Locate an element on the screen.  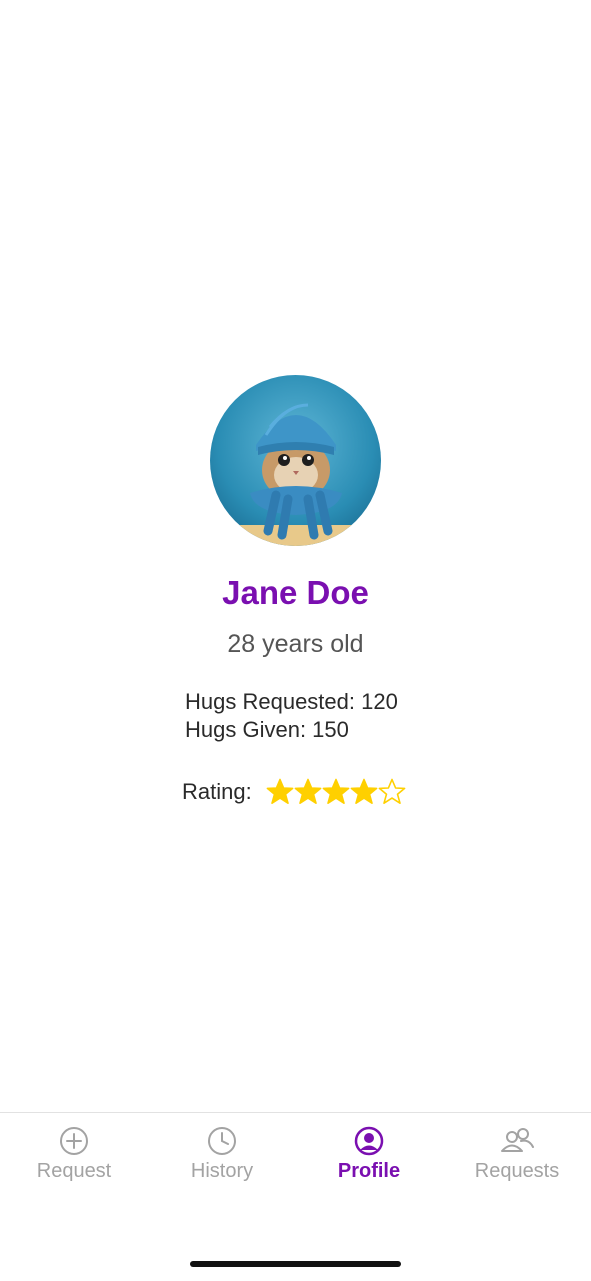
tab-history: History is located at coordinates (222, 1154).